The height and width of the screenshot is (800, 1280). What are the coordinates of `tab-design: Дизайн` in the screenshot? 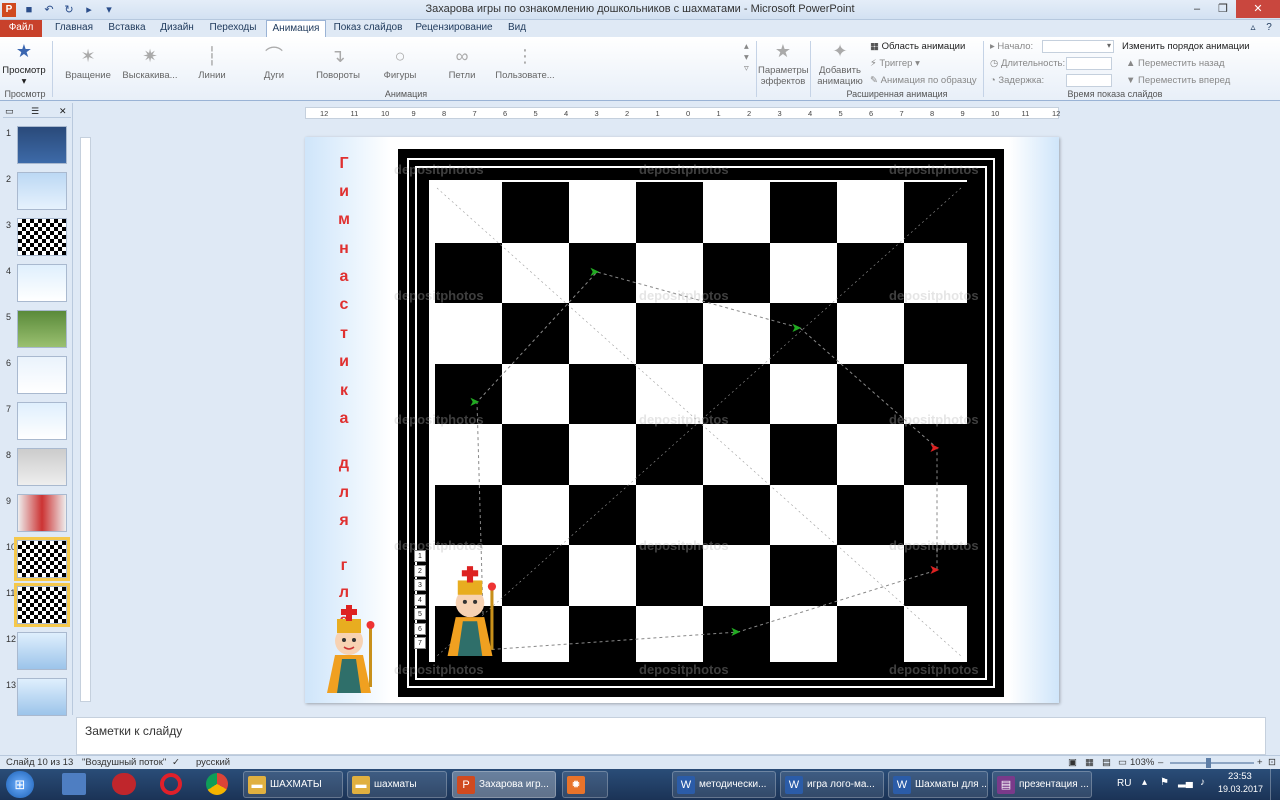 It's located at (177, 28).